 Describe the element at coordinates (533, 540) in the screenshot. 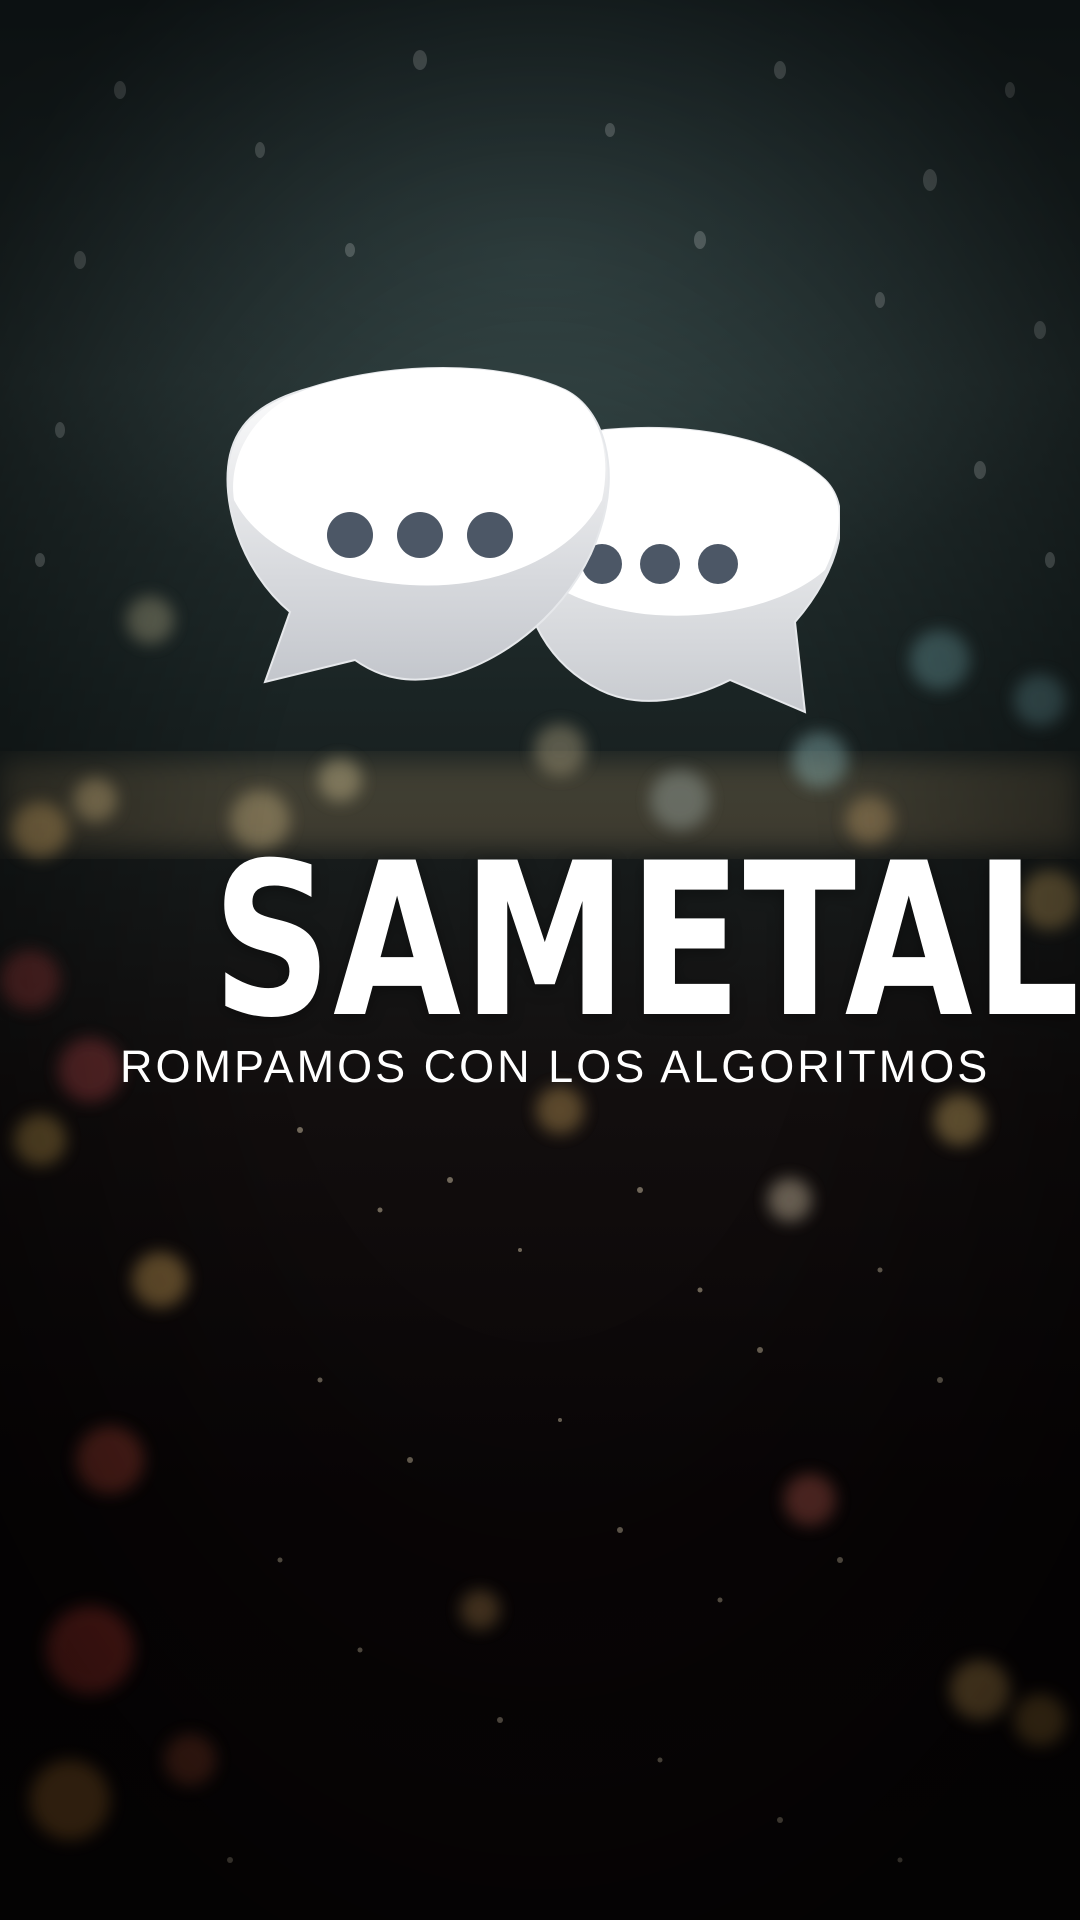

I see `chat-bubbles-icon` at that location.